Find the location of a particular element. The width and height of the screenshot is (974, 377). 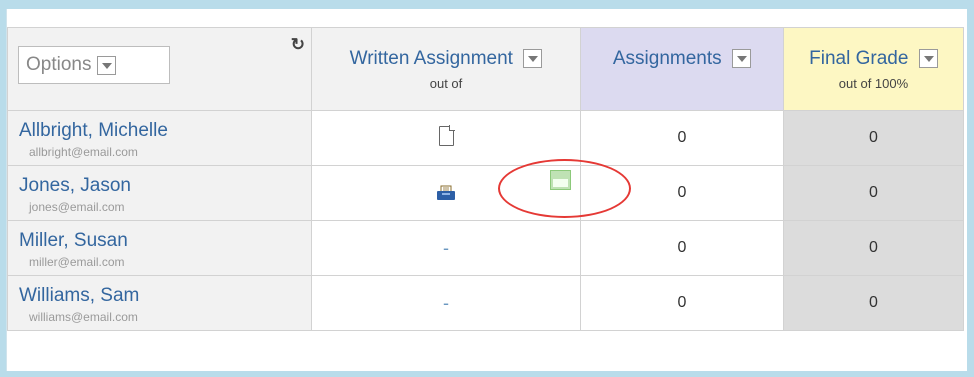

table-row: Williams, Sam williams@email.com - 0 0 is located at coordinates (485, 303).